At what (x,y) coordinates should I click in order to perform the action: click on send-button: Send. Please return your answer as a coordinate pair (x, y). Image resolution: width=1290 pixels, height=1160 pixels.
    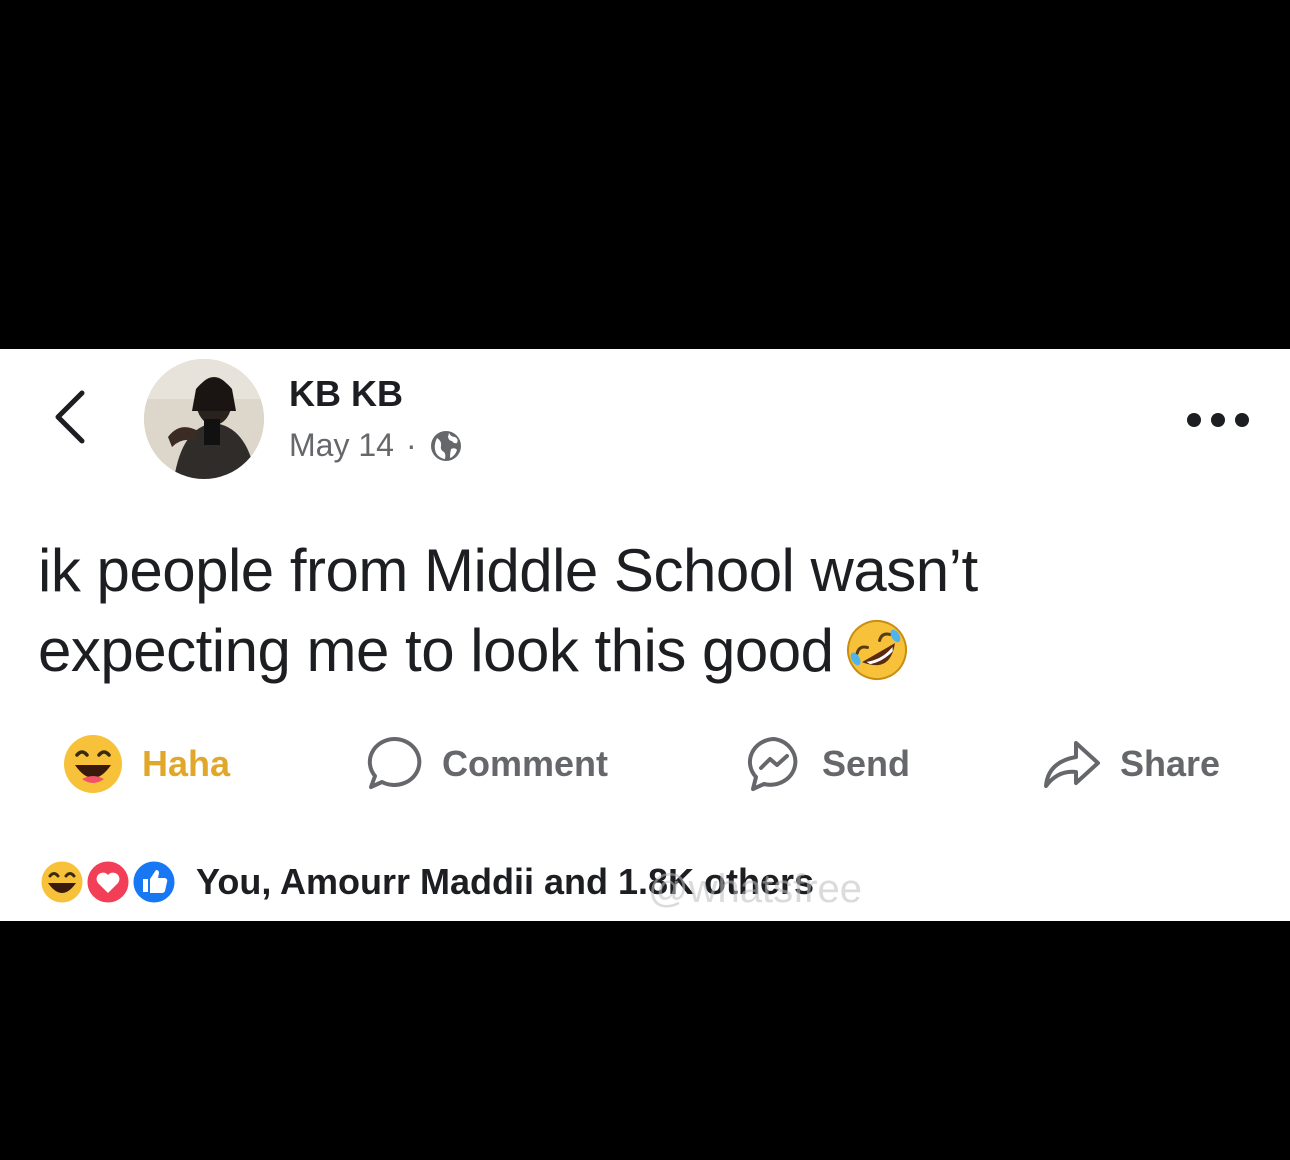
    Looking at the image, I should click on (827, 764).